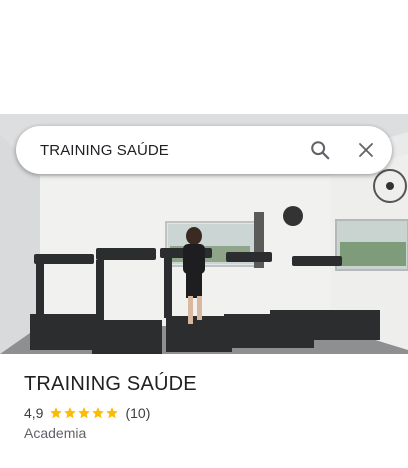 The height and width of the screenshot is (468, 408). I want to click on search-icon, so click(320, 150).